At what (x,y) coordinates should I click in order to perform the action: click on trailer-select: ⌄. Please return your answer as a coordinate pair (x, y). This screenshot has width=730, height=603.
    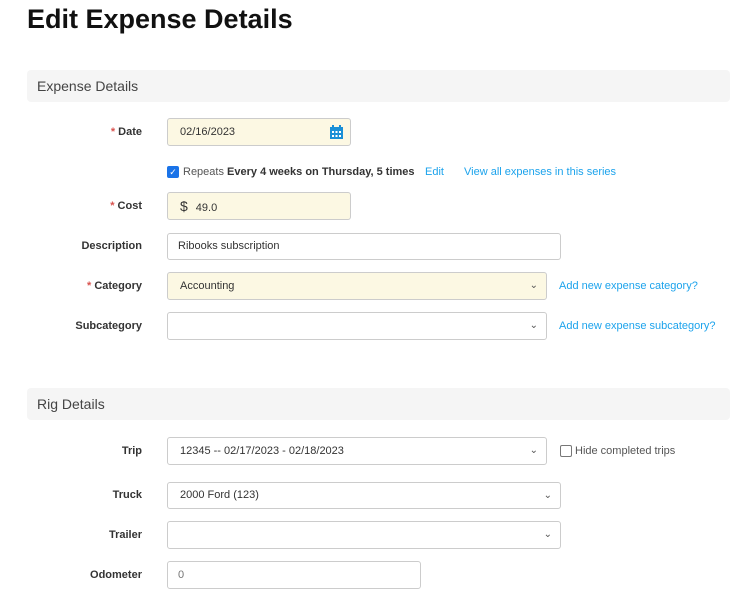
    Looking at the image, I should click on (364, 535).